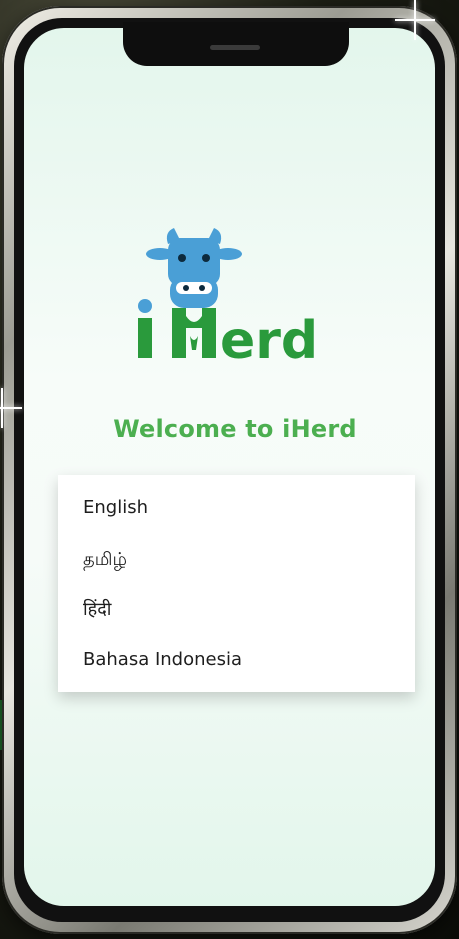  I want to click on language-option-english: English, so click(115, 507).